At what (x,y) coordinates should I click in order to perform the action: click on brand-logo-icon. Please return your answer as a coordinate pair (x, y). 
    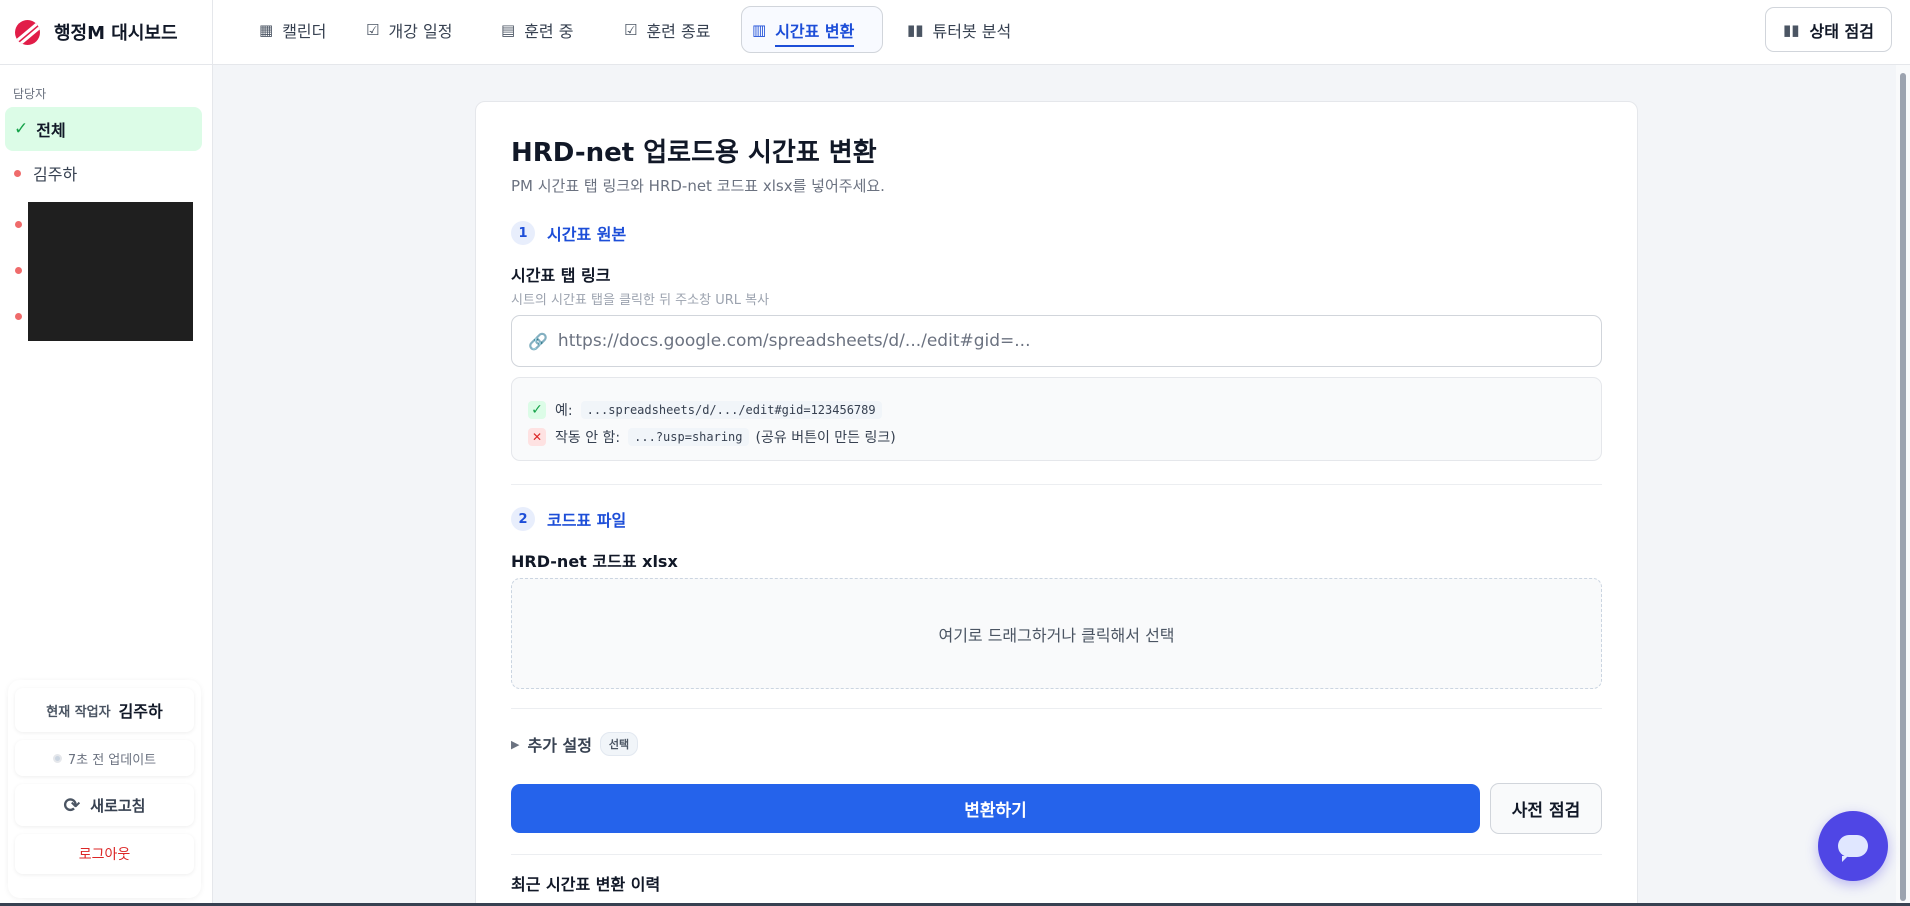
    Looking at the image, I should click on (27, 32).